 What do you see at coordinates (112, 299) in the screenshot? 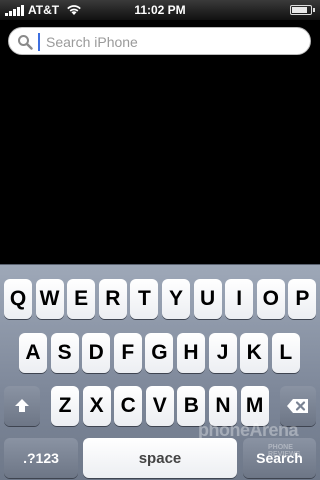
I see `key-r: R` at bounding box center [112, 299].